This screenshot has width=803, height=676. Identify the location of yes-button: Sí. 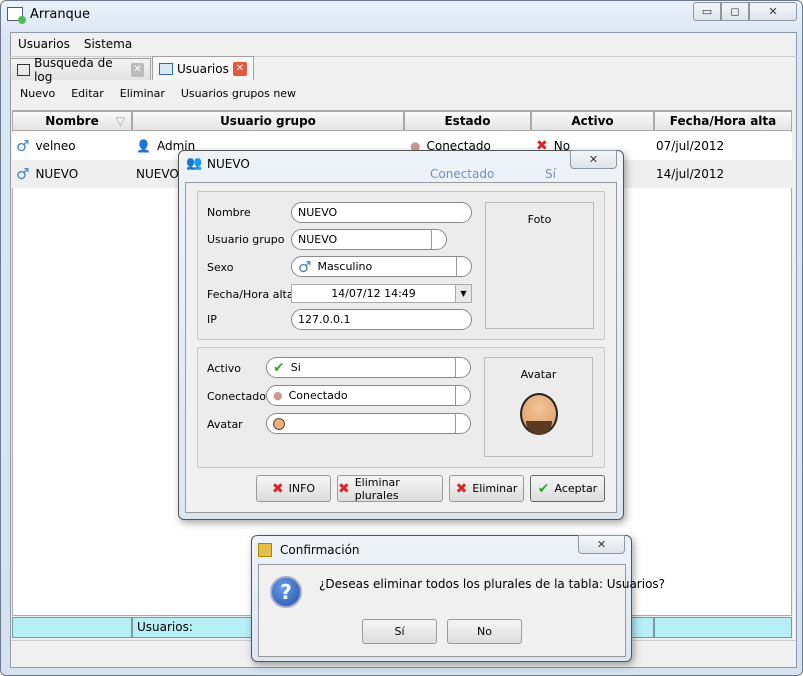
(399, 631).